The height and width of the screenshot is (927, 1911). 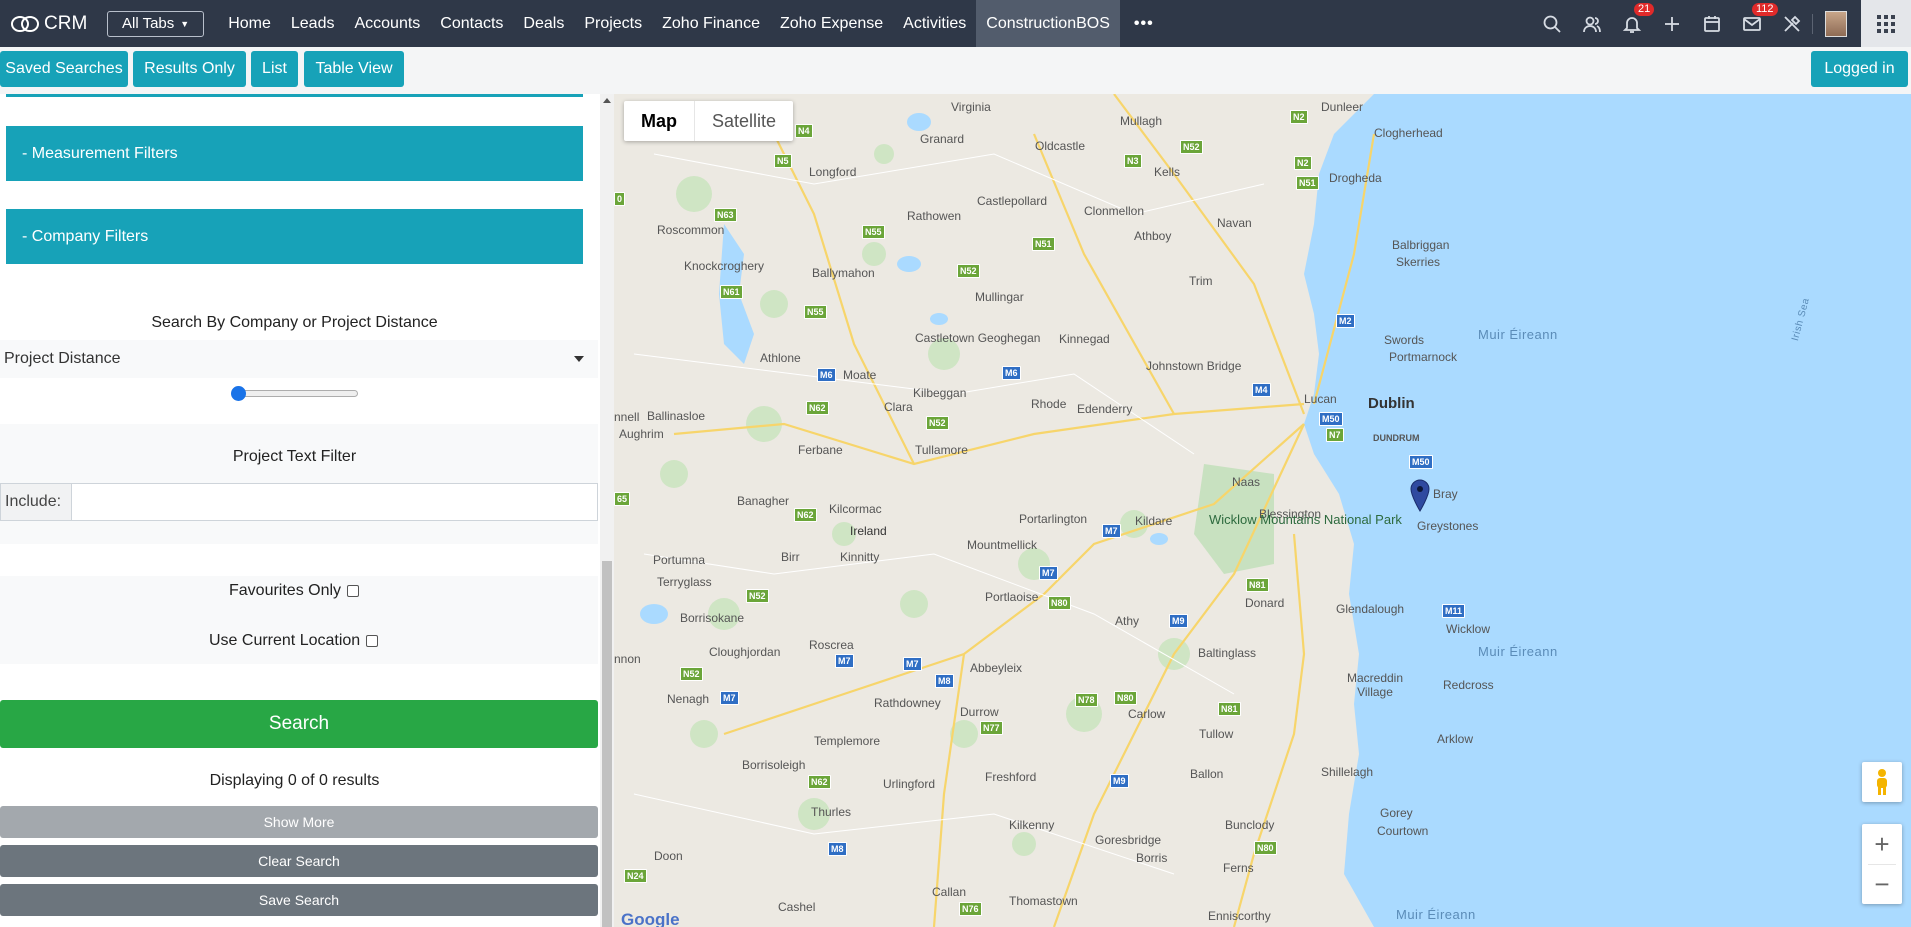 I want to click on contacts-icon, so click(x=1592, y=23).